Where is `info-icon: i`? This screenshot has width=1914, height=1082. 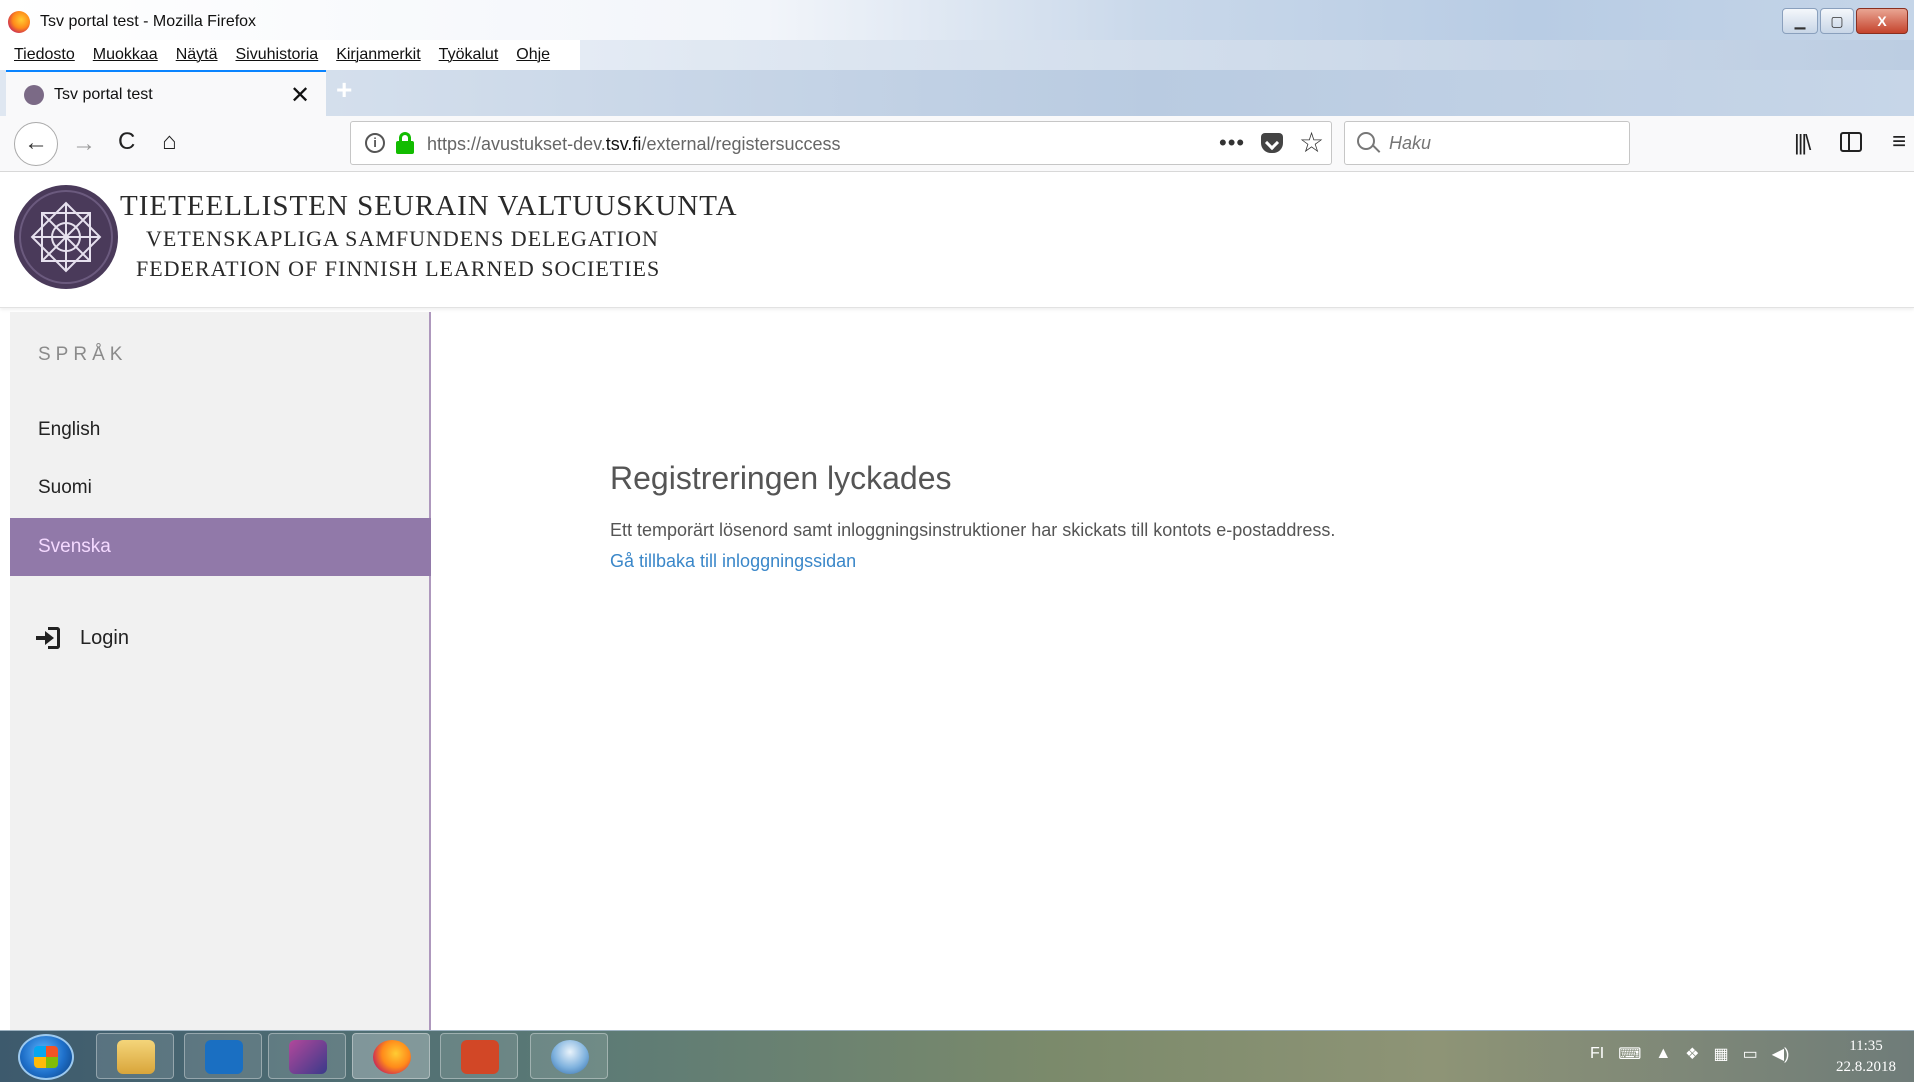 info-icon: i is located at coordinates (375, 143).